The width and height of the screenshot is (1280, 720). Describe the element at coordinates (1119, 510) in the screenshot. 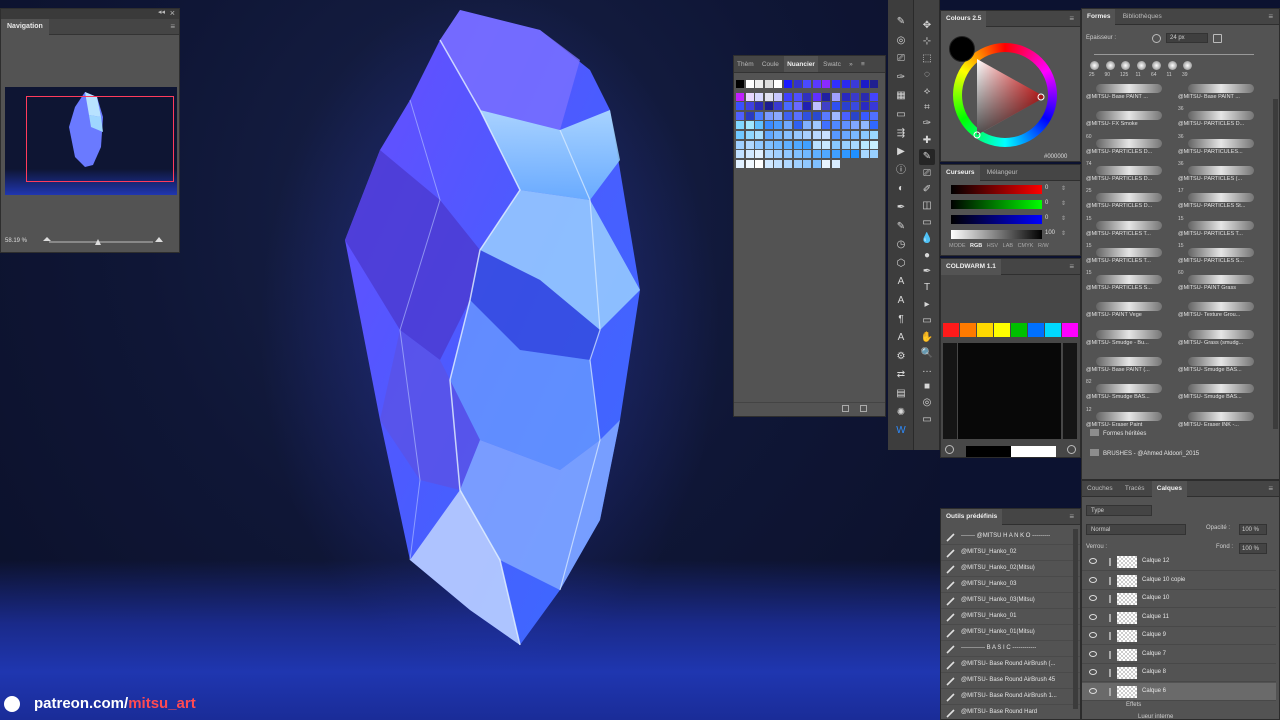

I see `layer-filter-select: Type` at that location.